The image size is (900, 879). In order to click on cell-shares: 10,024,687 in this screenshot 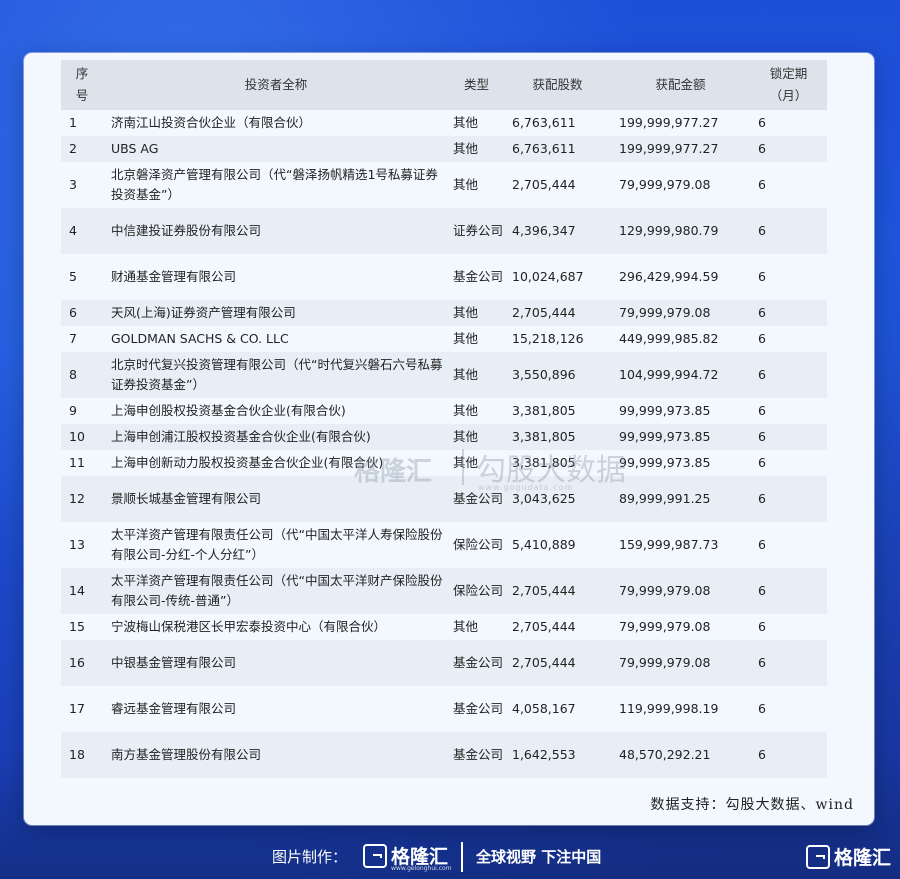, I will do `click(548, 276)`.